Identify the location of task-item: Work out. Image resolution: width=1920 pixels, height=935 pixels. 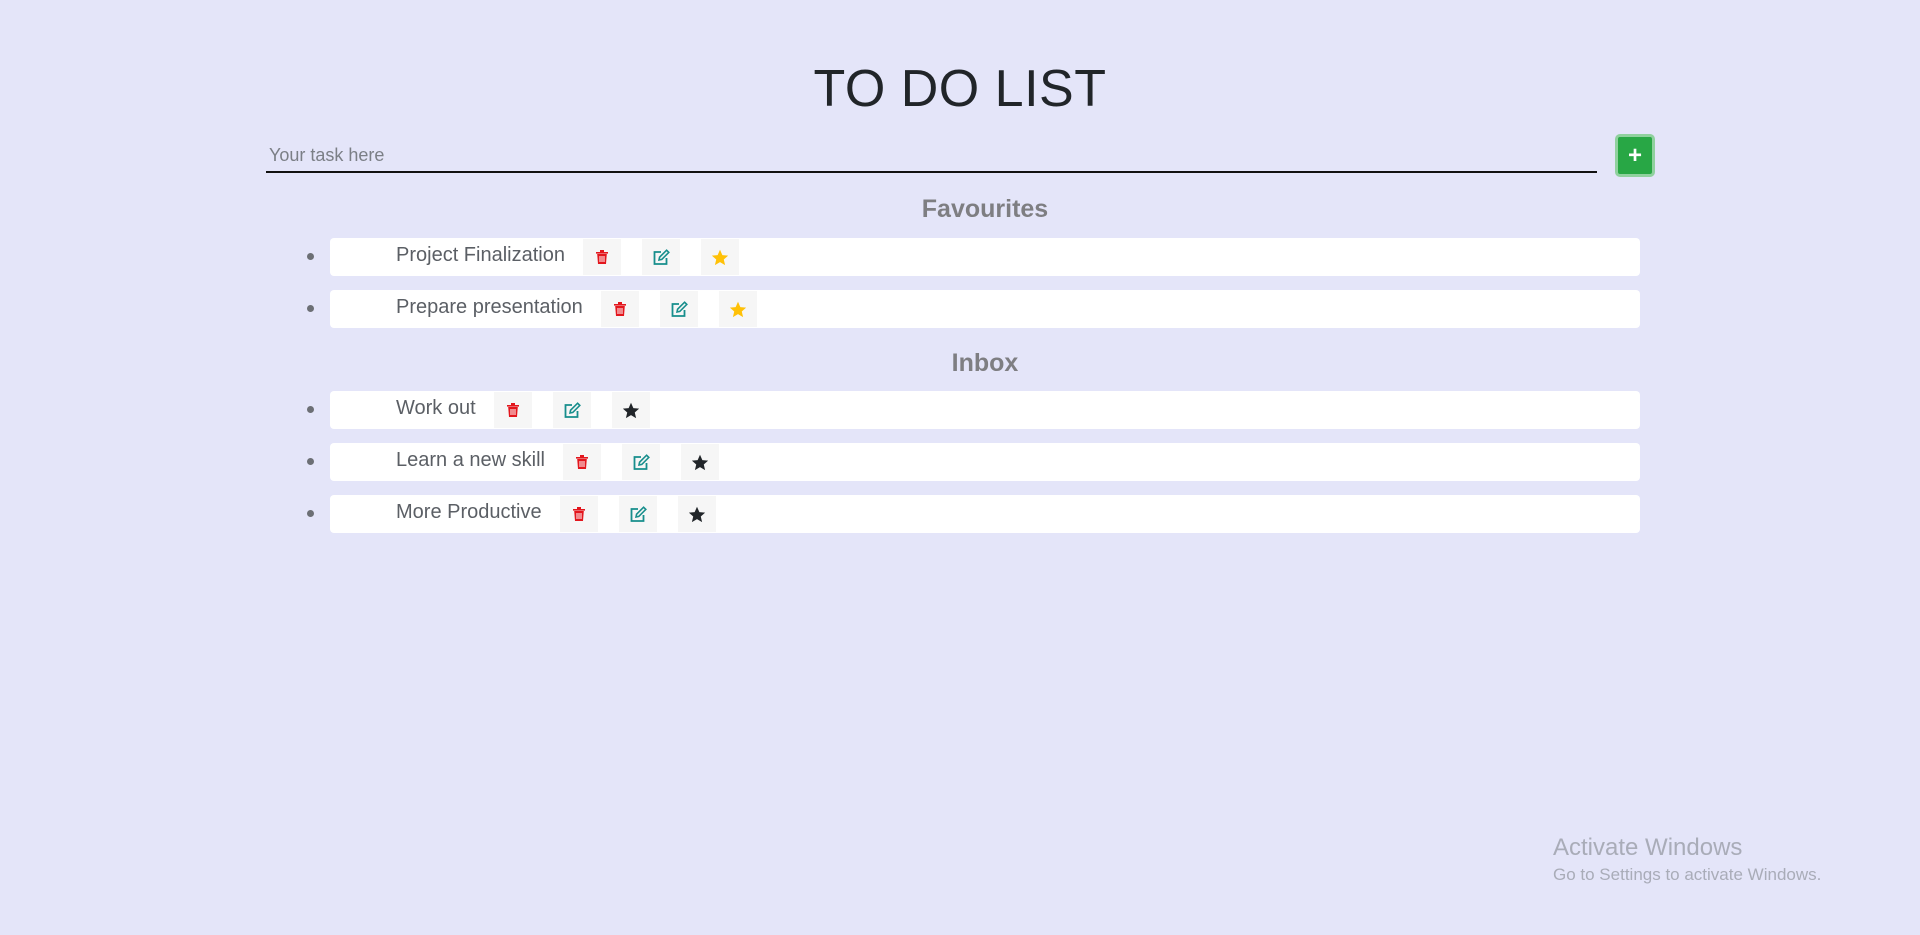
(973, 410).